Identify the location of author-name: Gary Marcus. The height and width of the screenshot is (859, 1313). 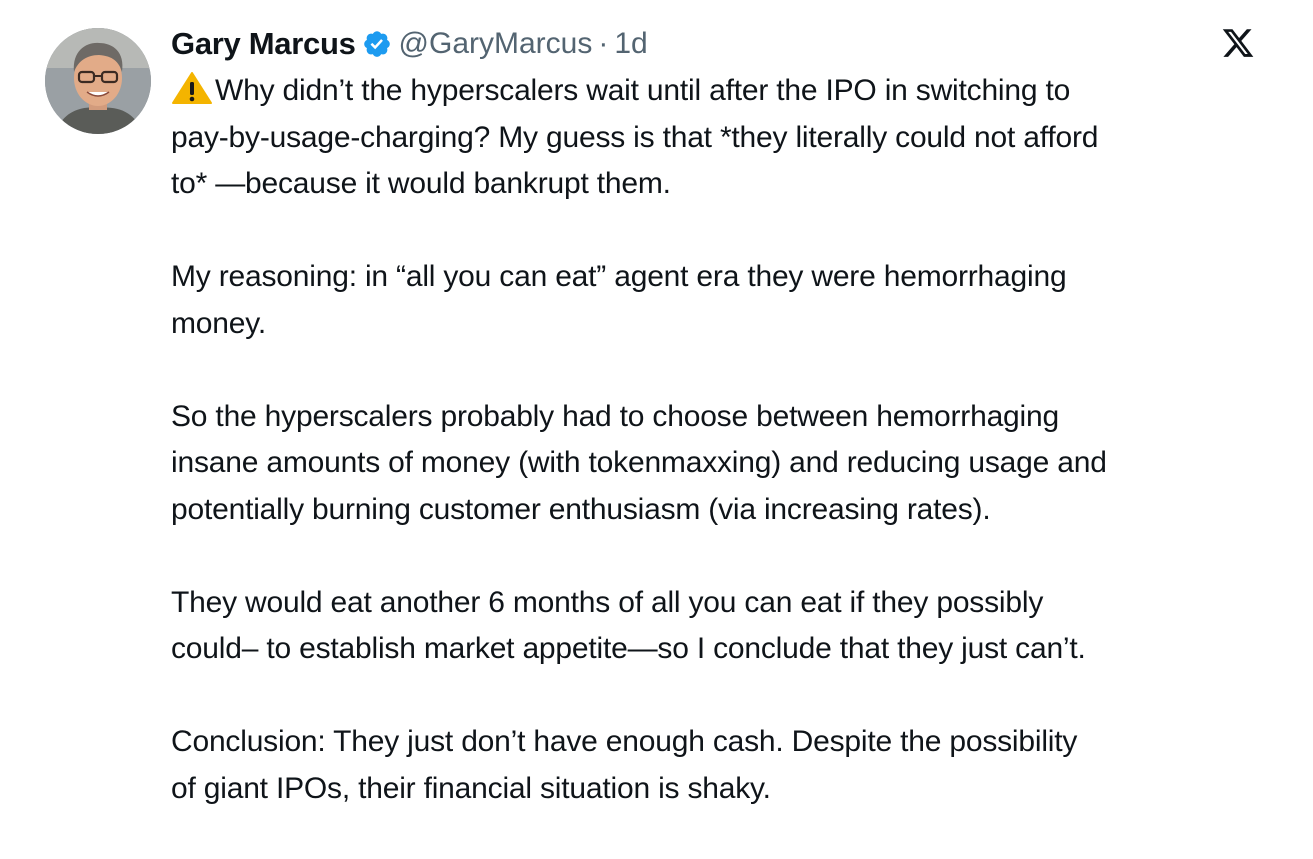
(263, 44).